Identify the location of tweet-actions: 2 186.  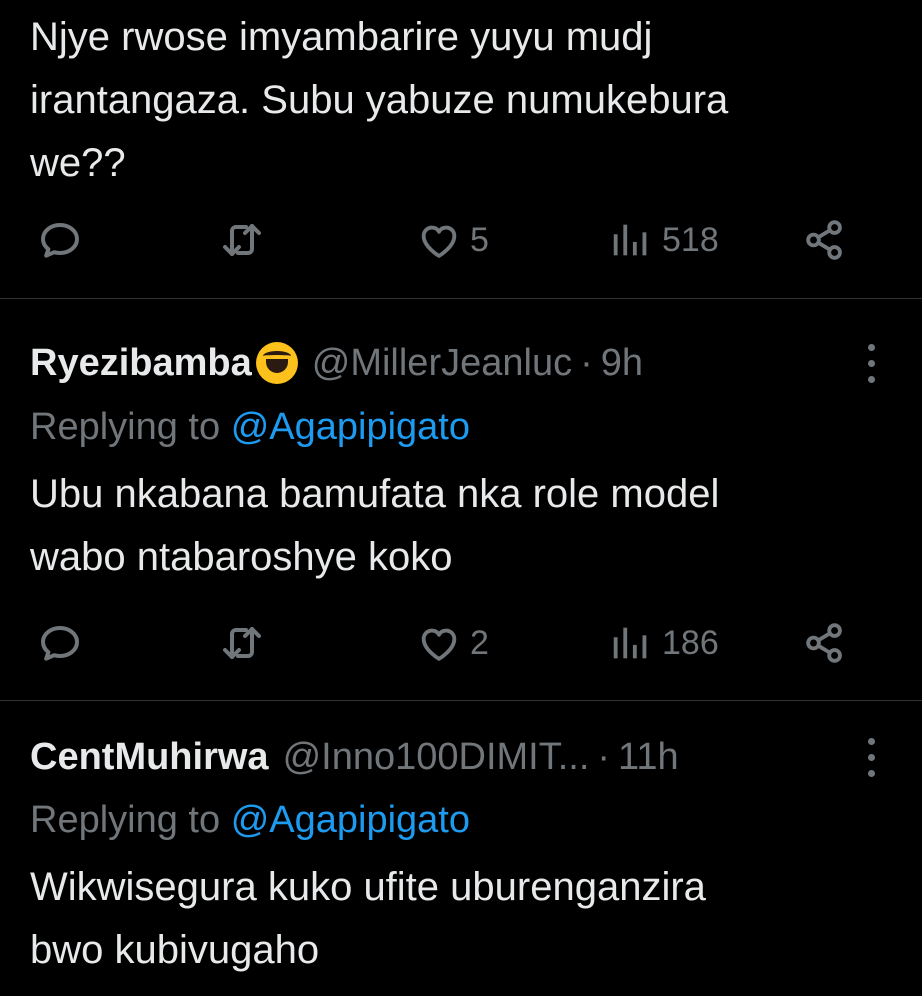
(461, 643).